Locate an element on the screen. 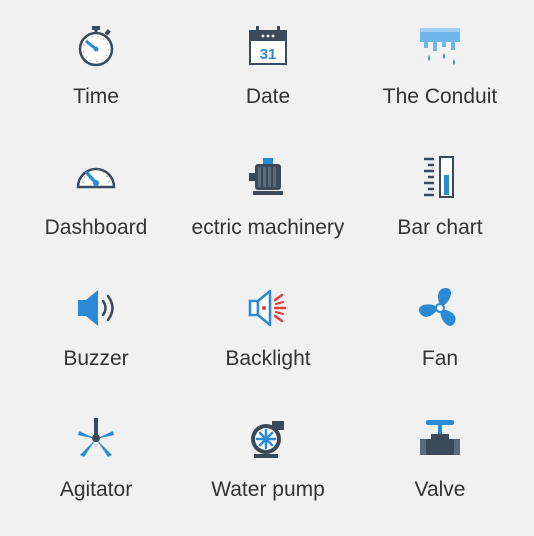  widget-label: Dashboard is located at coordinates (96, 227).